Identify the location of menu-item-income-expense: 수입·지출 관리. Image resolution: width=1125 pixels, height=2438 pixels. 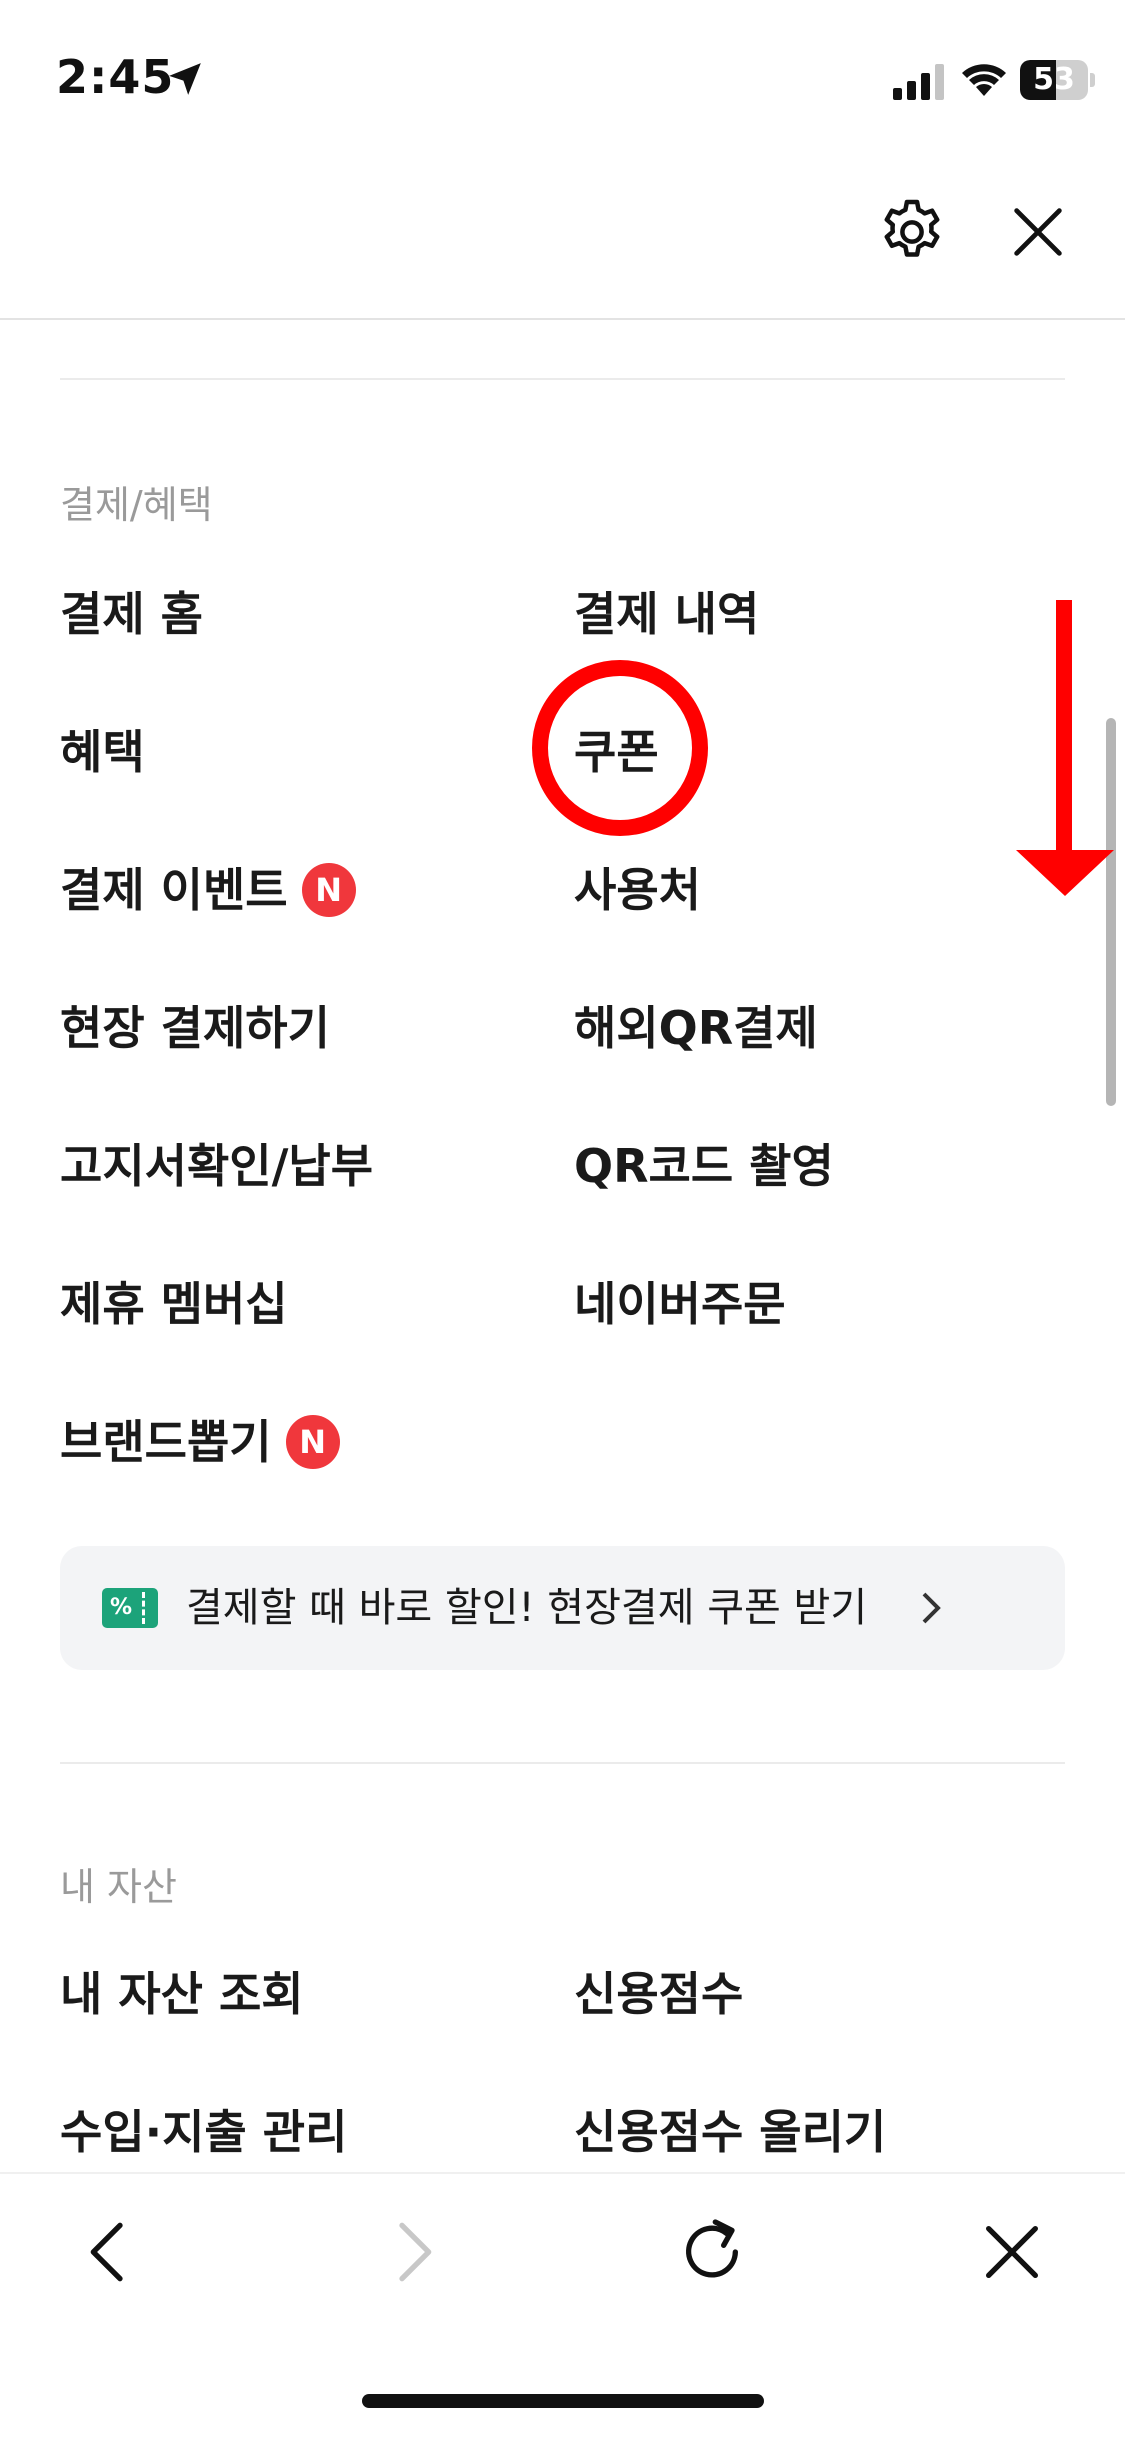
(203, 2129).